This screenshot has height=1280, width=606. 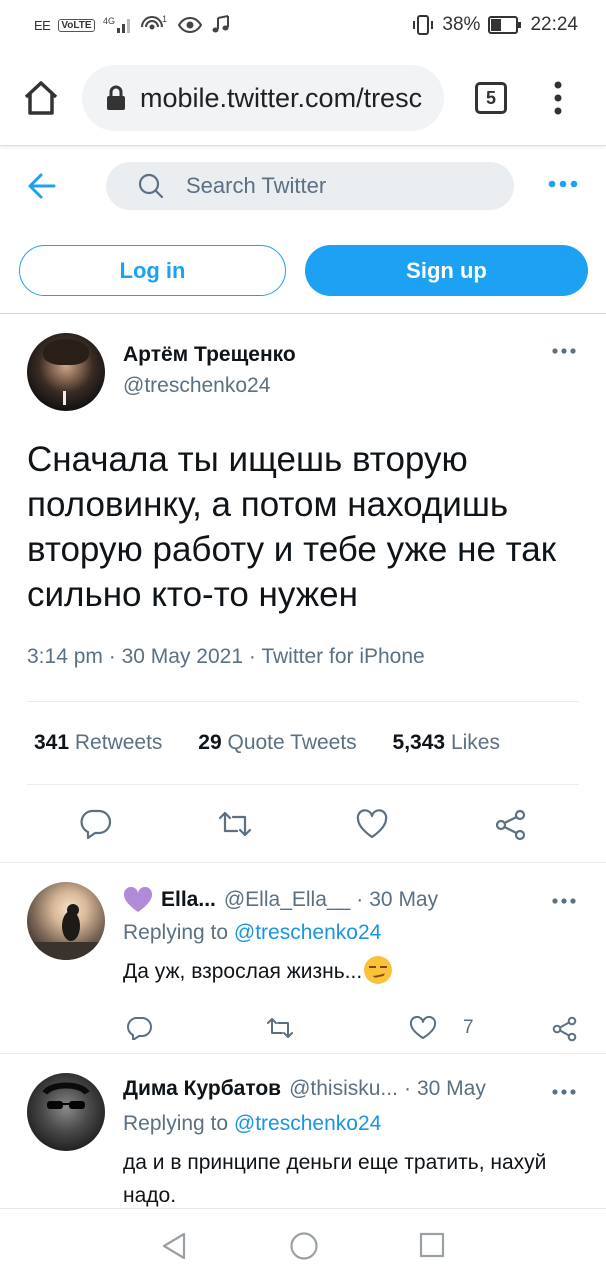 What do you see at coordinates (164, 19) in the screenshot?
I see `svg-text: 1` at bounding box center [164, 19].